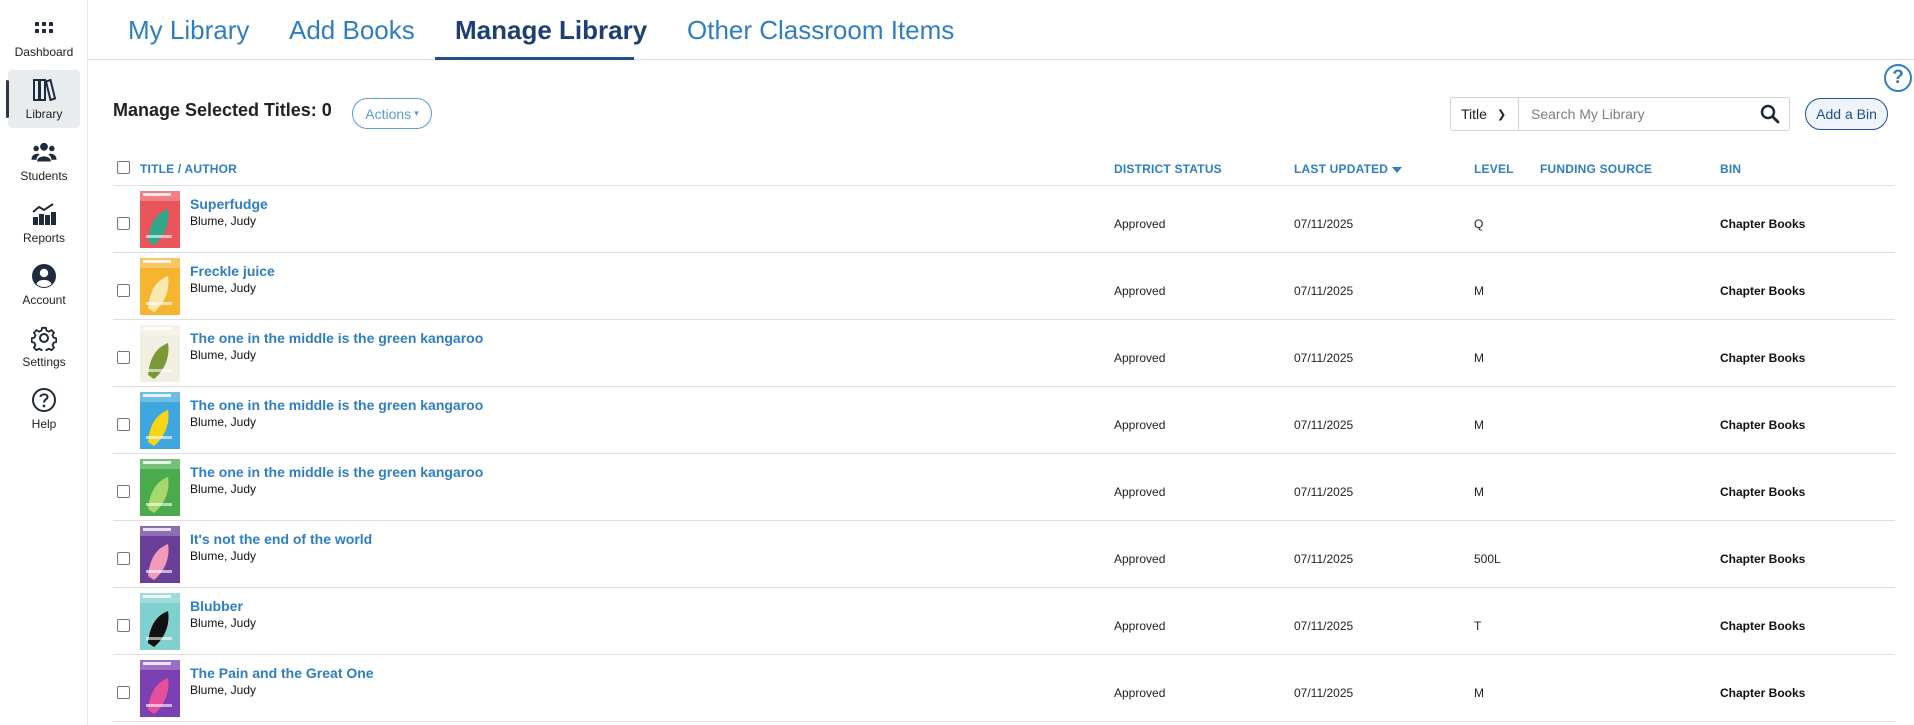 The image size is (1914, 725). What do you see at coordinates (352, 30) in the screenshot?
I see `tab-add-books: Add Books` at bounding box center [352, 30].